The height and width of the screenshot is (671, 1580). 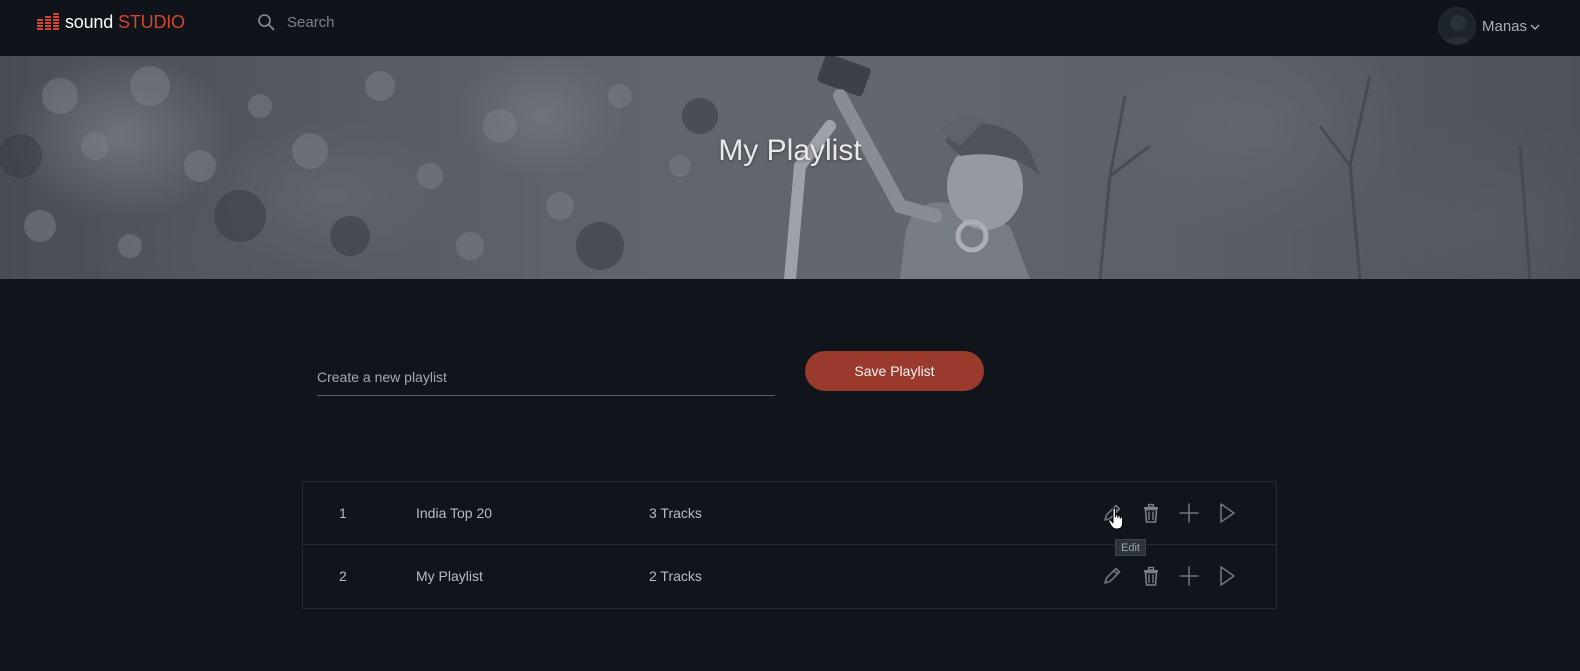 I want to click on pencil-icon, so click(x=1112, y=575).